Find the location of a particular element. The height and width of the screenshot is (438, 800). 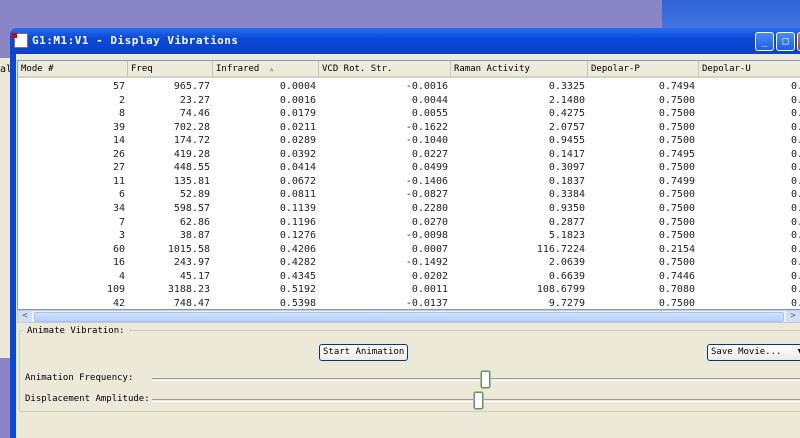

column-header-depolar-p: Depolar-P is located at coordinates (643, 69).